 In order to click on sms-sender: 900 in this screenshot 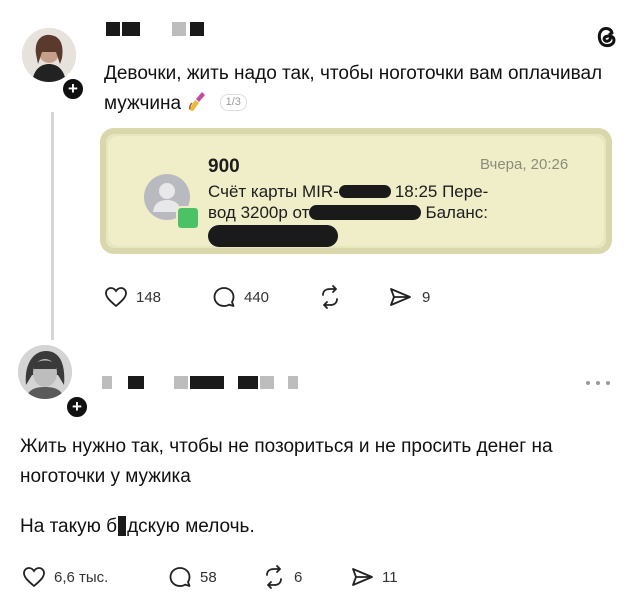, I will do `click(224, 166)`.